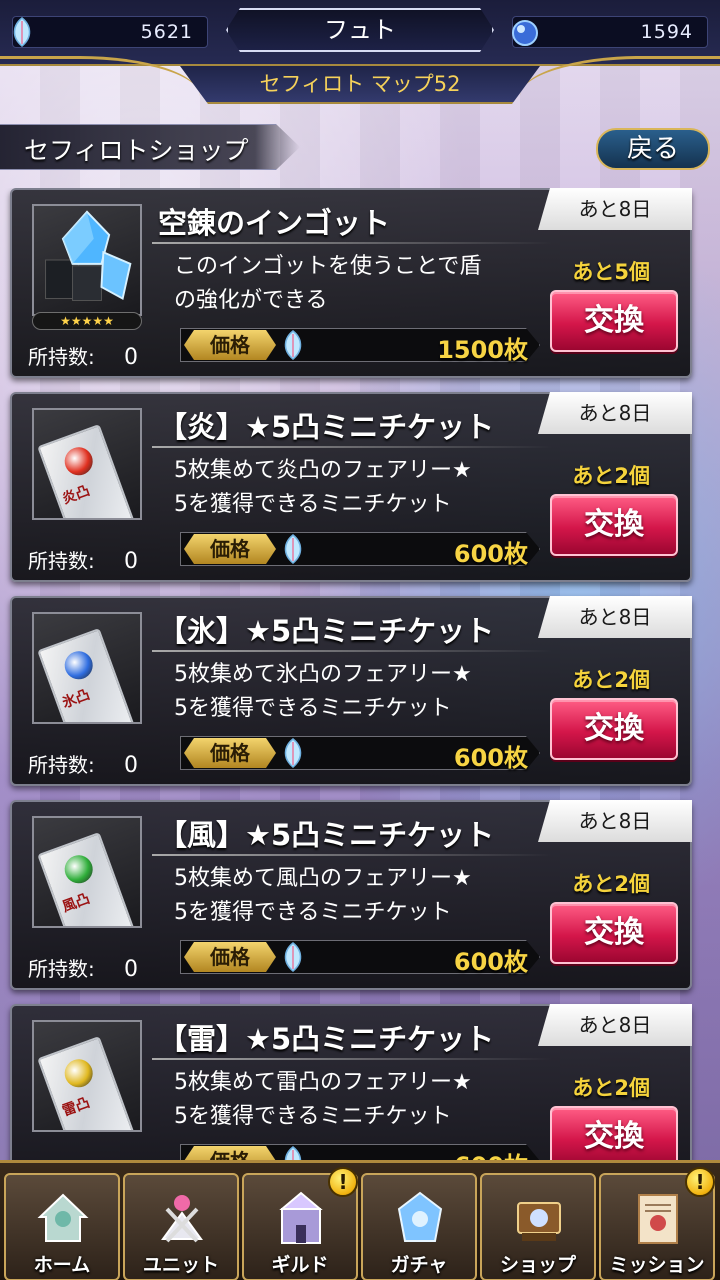 Image resolution: width=720 pixels, height=1280 pixels. I want to click on item-thumbnail: 雷凸, so click(87, 1076).